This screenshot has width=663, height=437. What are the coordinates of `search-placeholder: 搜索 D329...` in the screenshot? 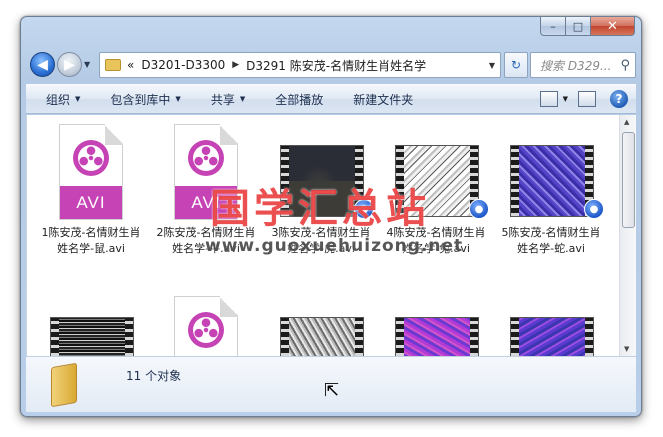 It's located at (576, 65).